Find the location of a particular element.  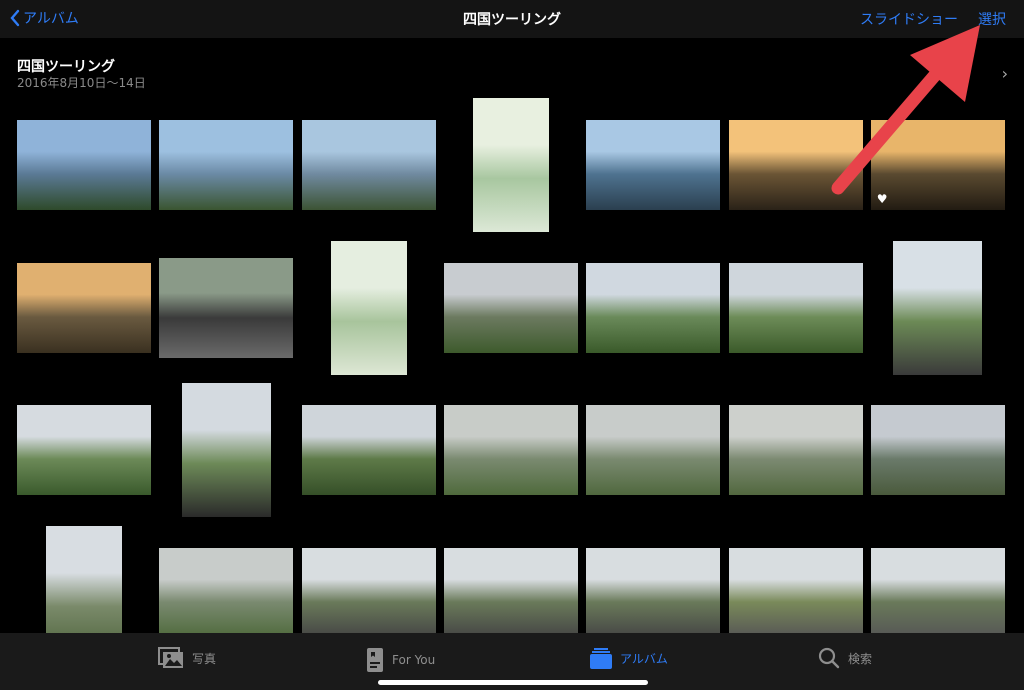

chevron-right-icon: › is located at coordinates (1005, 73).